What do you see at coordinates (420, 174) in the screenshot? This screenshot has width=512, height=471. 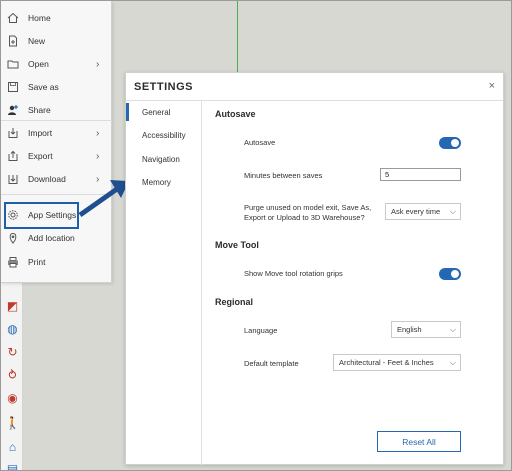 I see `minutes-input: 5` at bounding box center [420, 174].